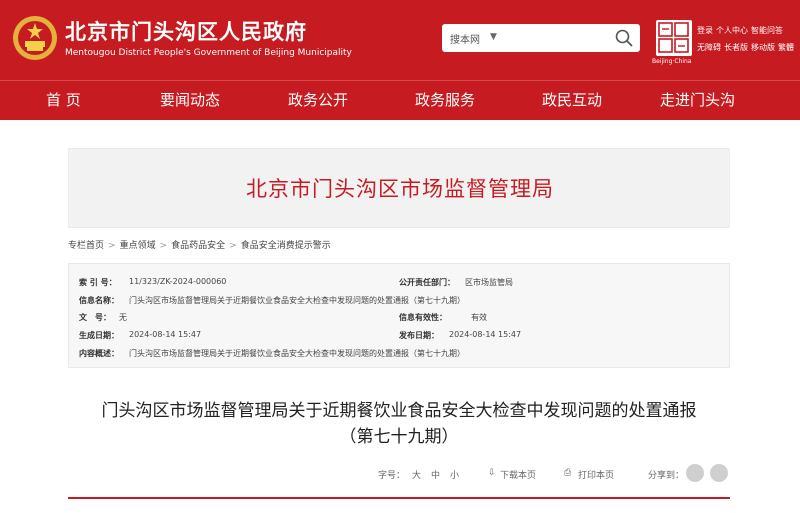 The image size is (800, 513). Describe the element at coordinates (99, 335) in the screenshot. I see `created-date-label: 生成日期：` at that location.